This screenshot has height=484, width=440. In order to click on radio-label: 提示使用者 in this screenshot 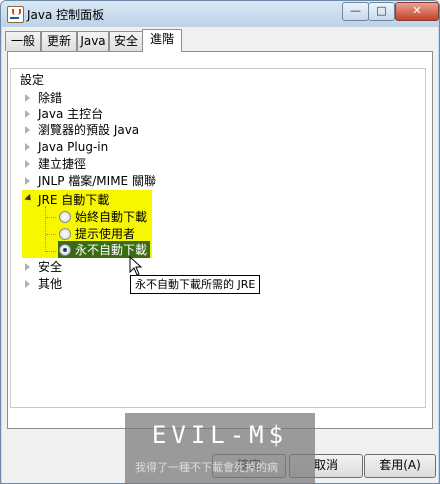, I will do `click(105, 234)`.